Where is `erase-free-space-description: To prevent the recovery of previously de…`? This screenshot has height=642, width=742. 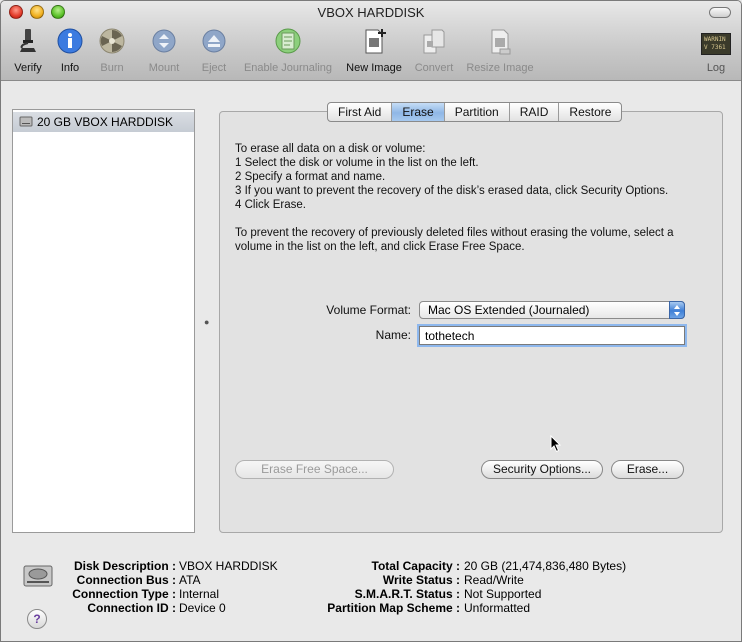 erase-free-space-description: To prevent the recovery of previously de… is located at coordinates (454, 240).